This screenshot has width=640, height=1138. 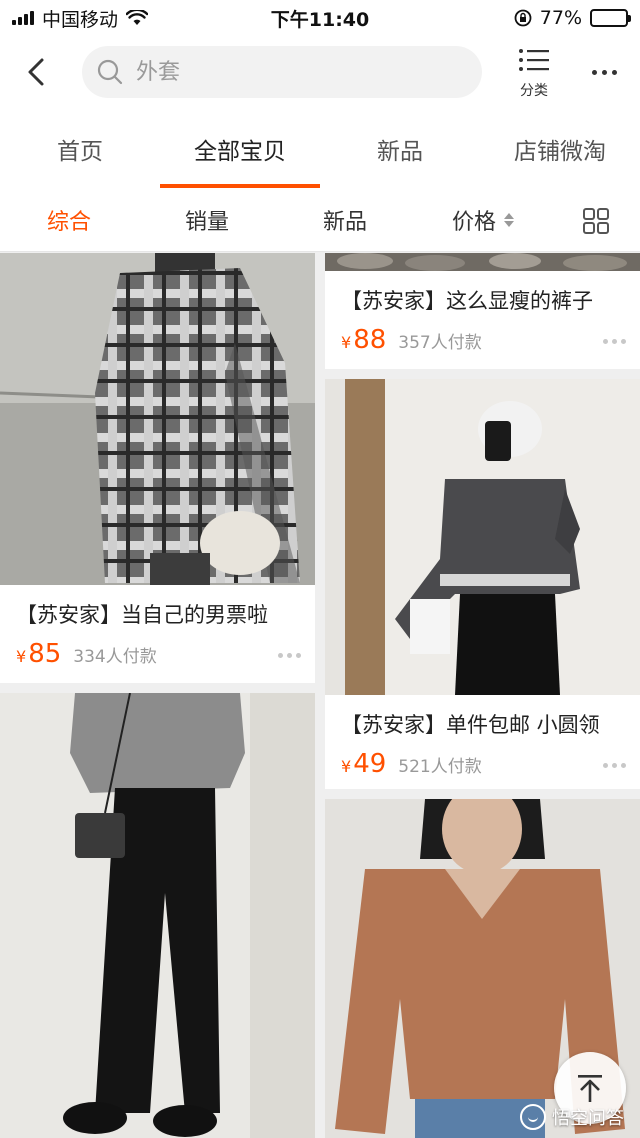 What do you see at coordinates (473, 222) in the screenshot?
I see `sort-price-label: 价格` at bounding box center [473, 222].